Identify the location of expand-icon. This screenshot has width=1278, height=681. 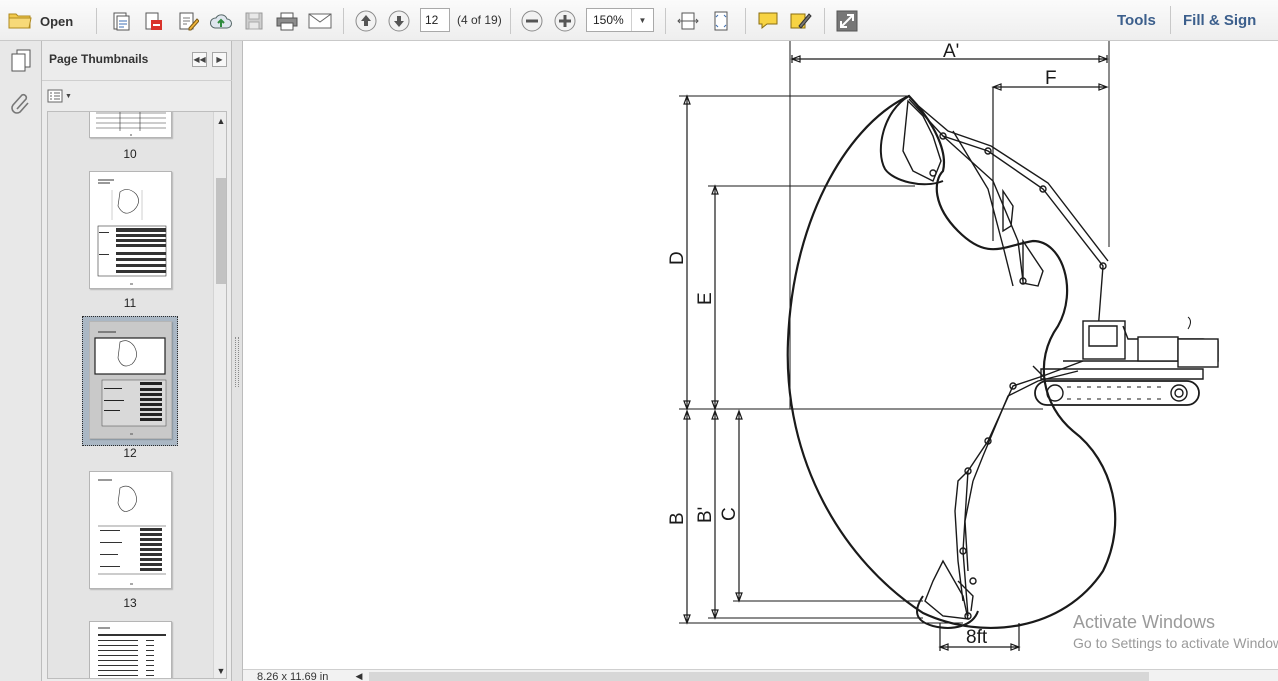
(847, 21).